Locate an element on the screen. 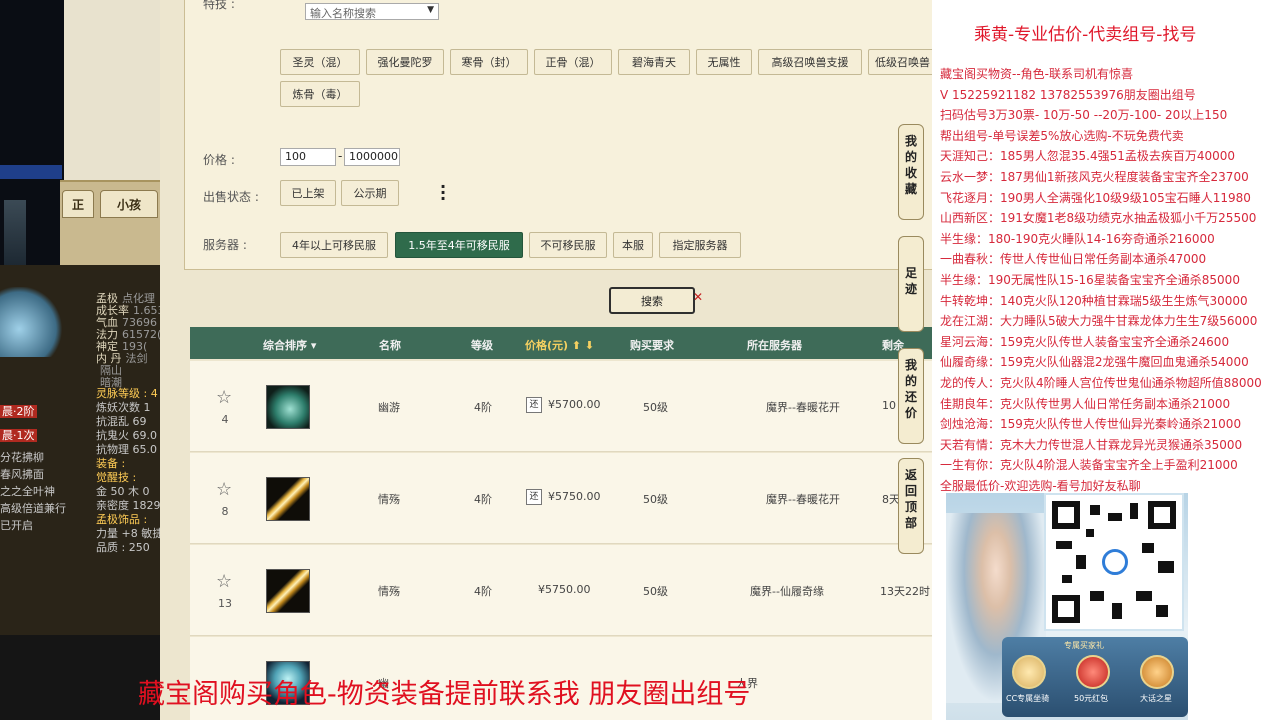  item-server: 魔界--仙履奇缘 is located at coordinates (787, 591).